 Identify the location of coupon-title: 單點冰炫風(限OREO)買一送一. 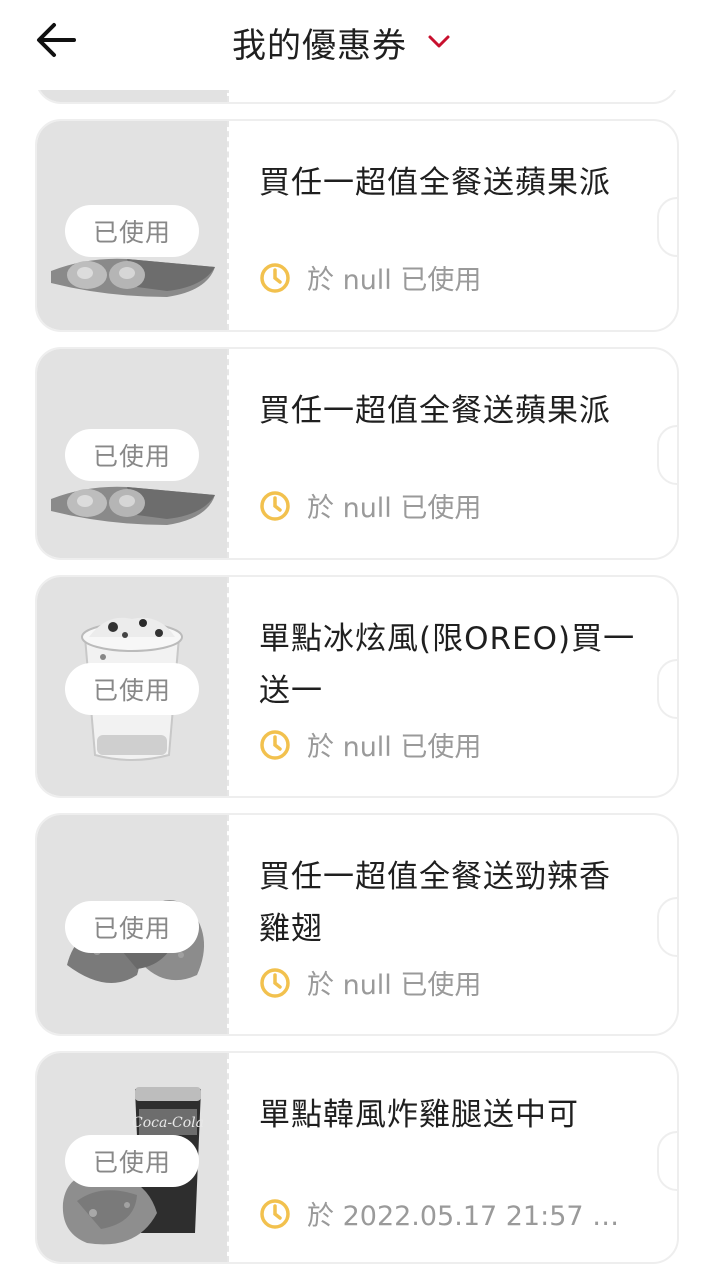
(447, 665).